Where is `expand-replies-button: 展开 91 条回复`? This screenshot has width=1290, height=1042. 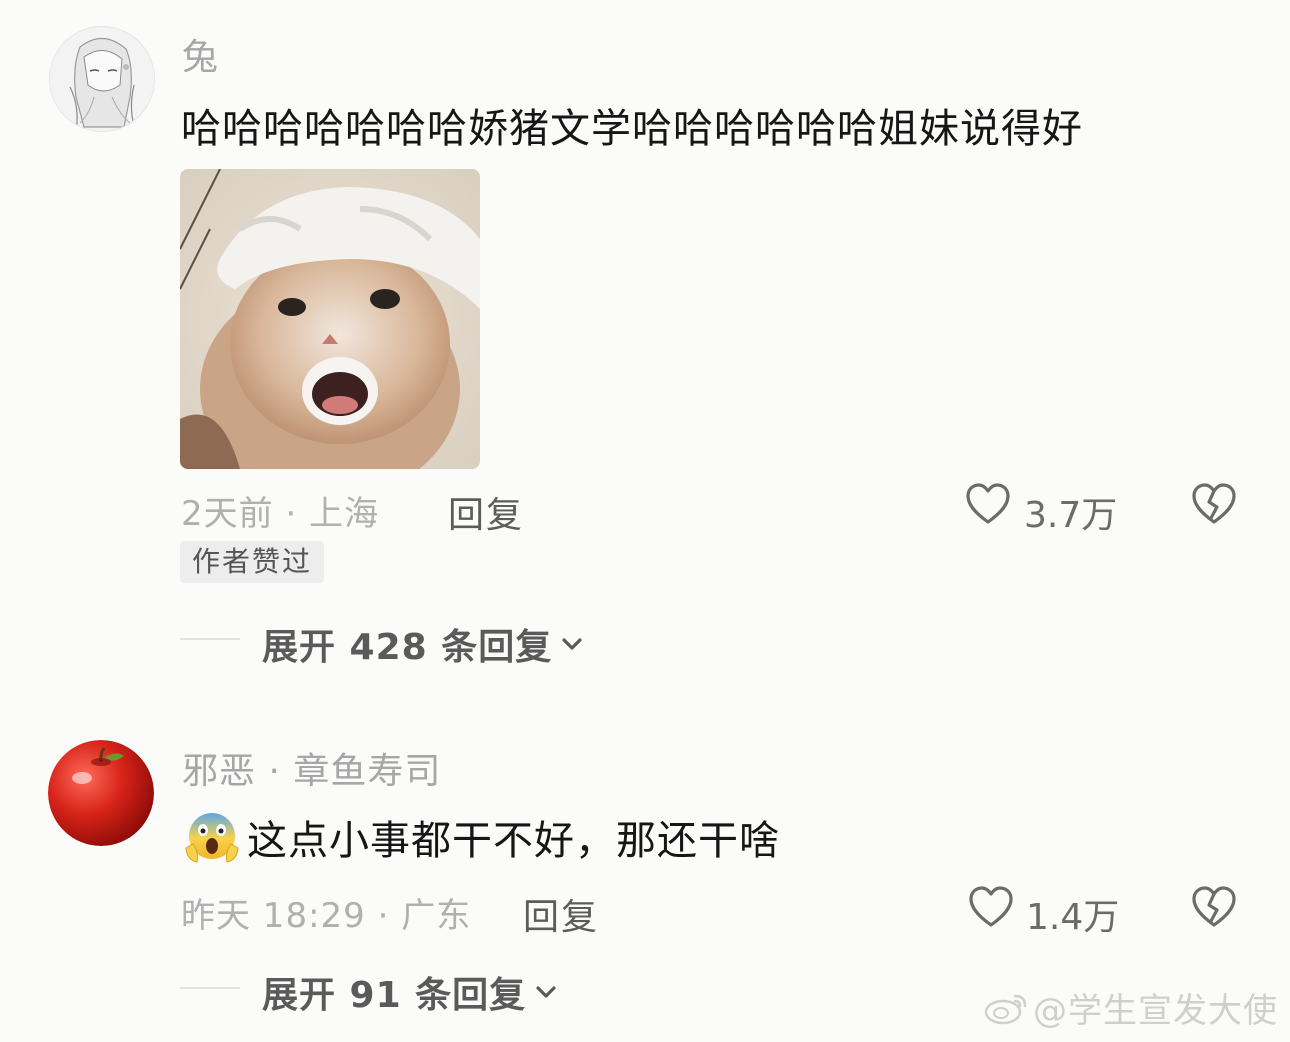 expand-replies-button: 展开 91 条回复 is located at coordinates (411, 992).